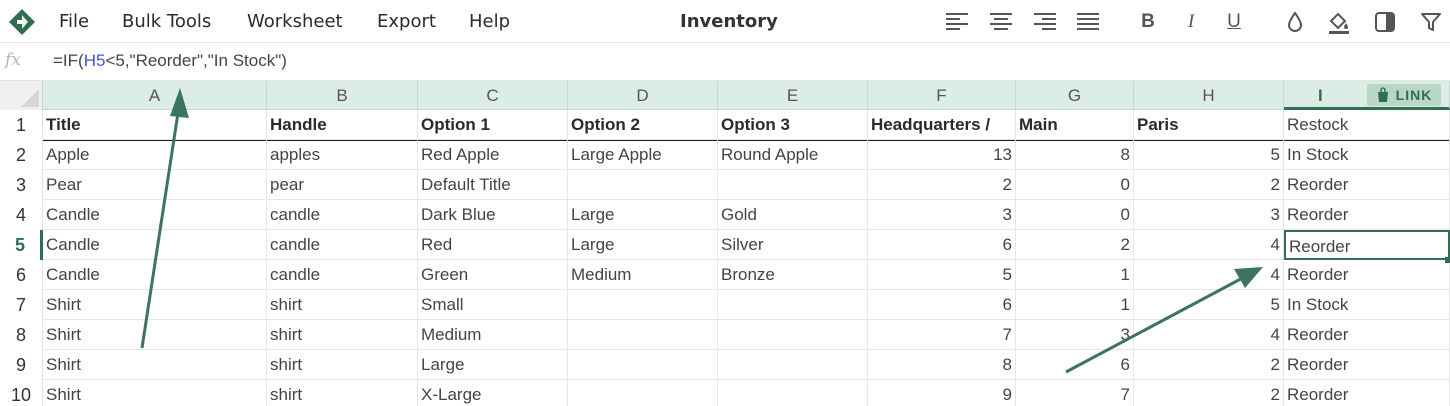  Describe the element at coordinates (21, 245) in the screenshot. I see `row-header-5: 5` at that location.